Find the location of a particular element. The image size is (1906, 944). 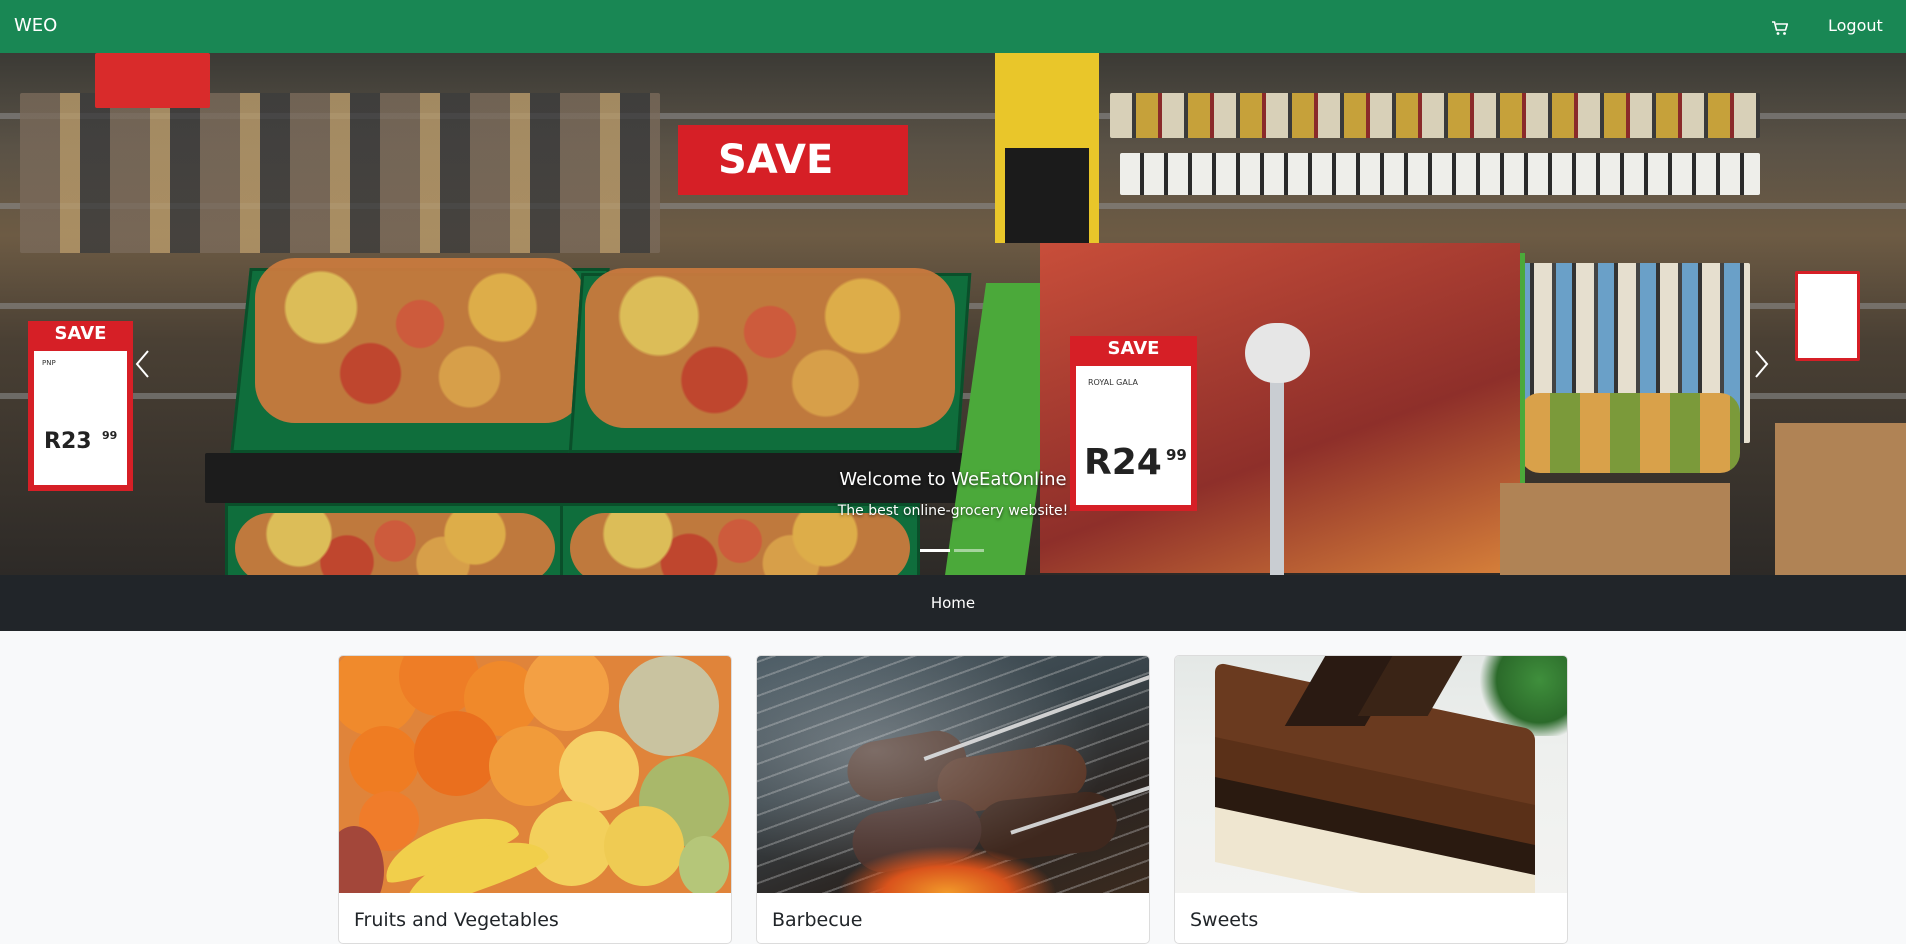

barbecue-grill-photo is located at coordinates (953, 774).